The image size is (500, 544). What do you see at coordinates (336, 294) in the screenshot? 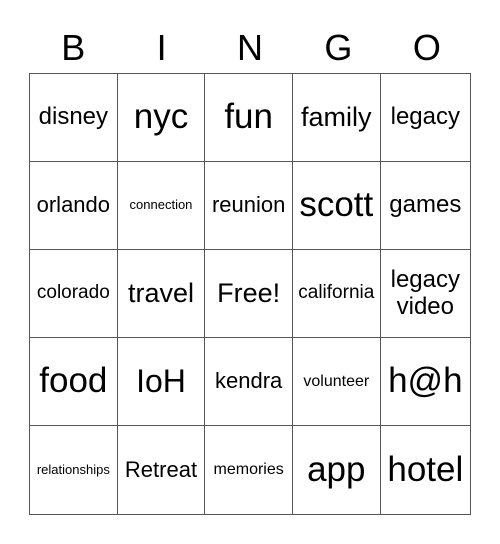
I see `bingo-cell: california` at bounding box center [336, 294].